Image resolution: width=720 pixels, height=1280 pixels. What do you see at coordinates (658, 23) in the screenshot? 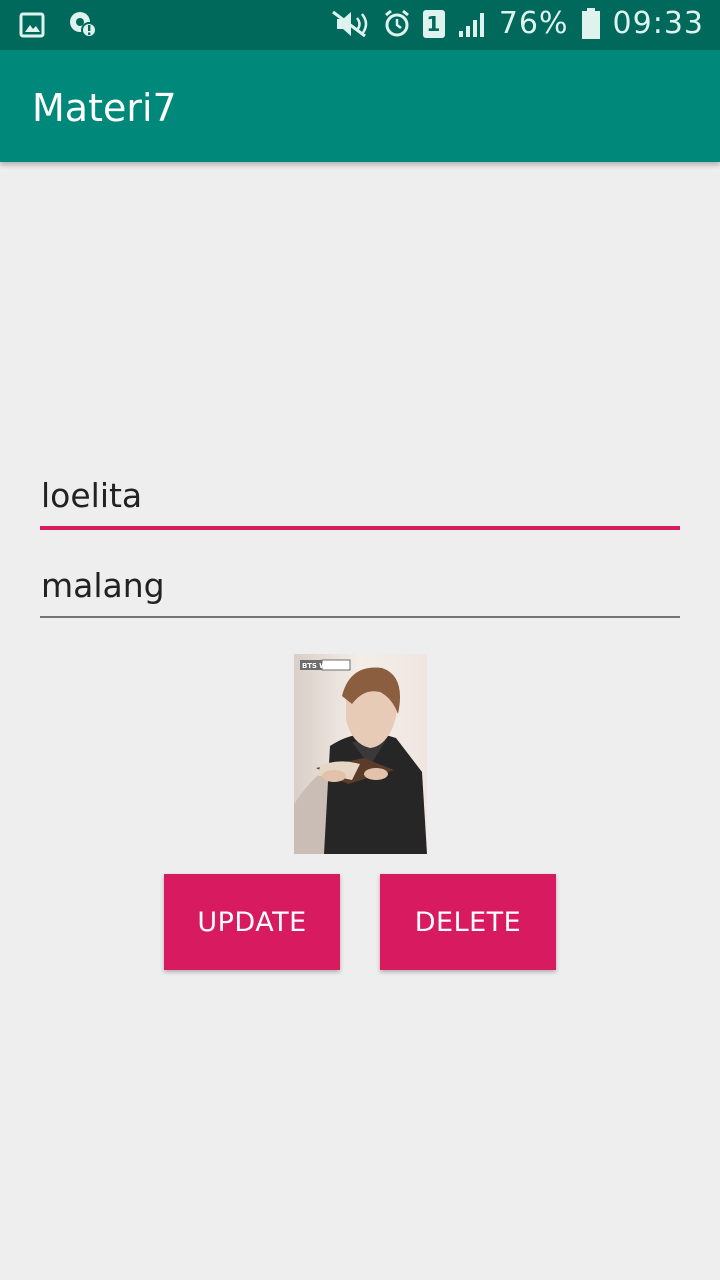
I see `clock: 09:33` at bounding box center [658, 23].